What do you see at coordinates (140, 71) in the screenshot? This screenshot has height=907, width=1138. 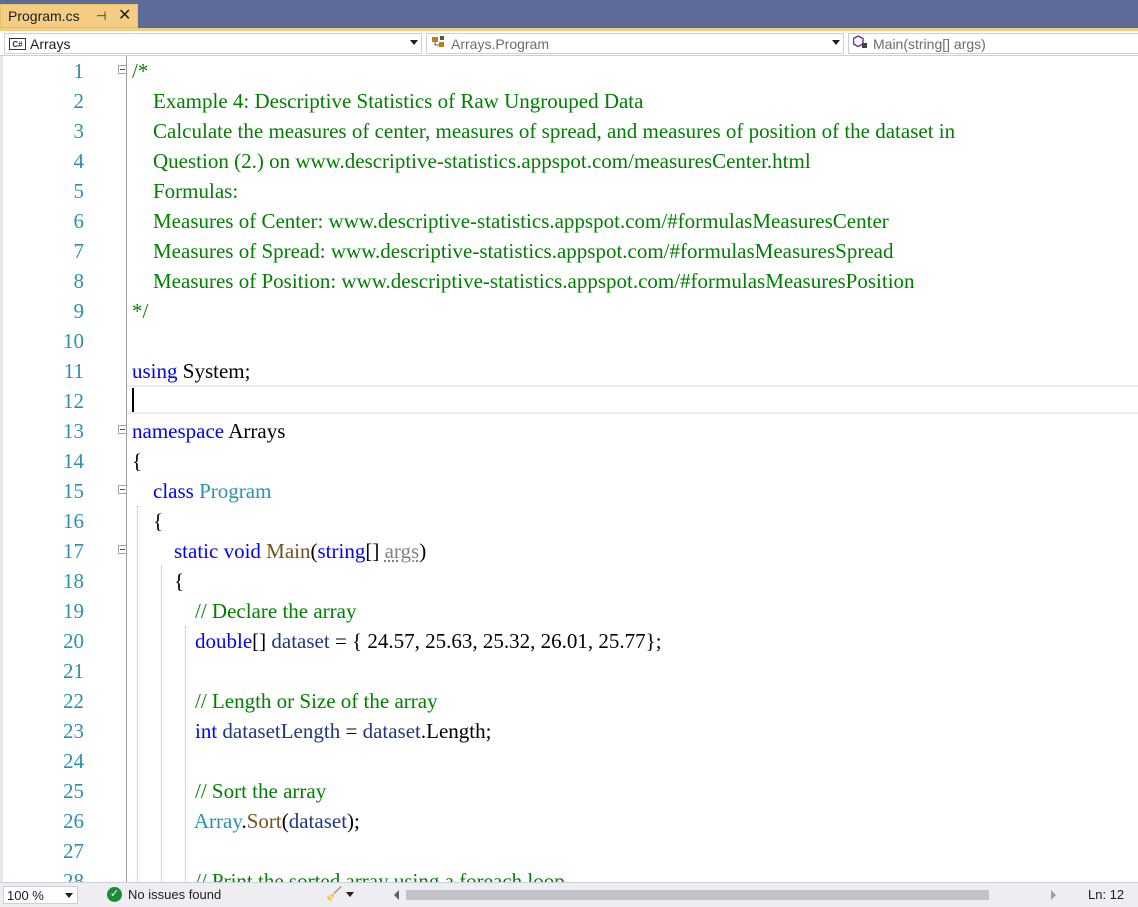 I see `code-text: /*` at bounding box center [140, 71].